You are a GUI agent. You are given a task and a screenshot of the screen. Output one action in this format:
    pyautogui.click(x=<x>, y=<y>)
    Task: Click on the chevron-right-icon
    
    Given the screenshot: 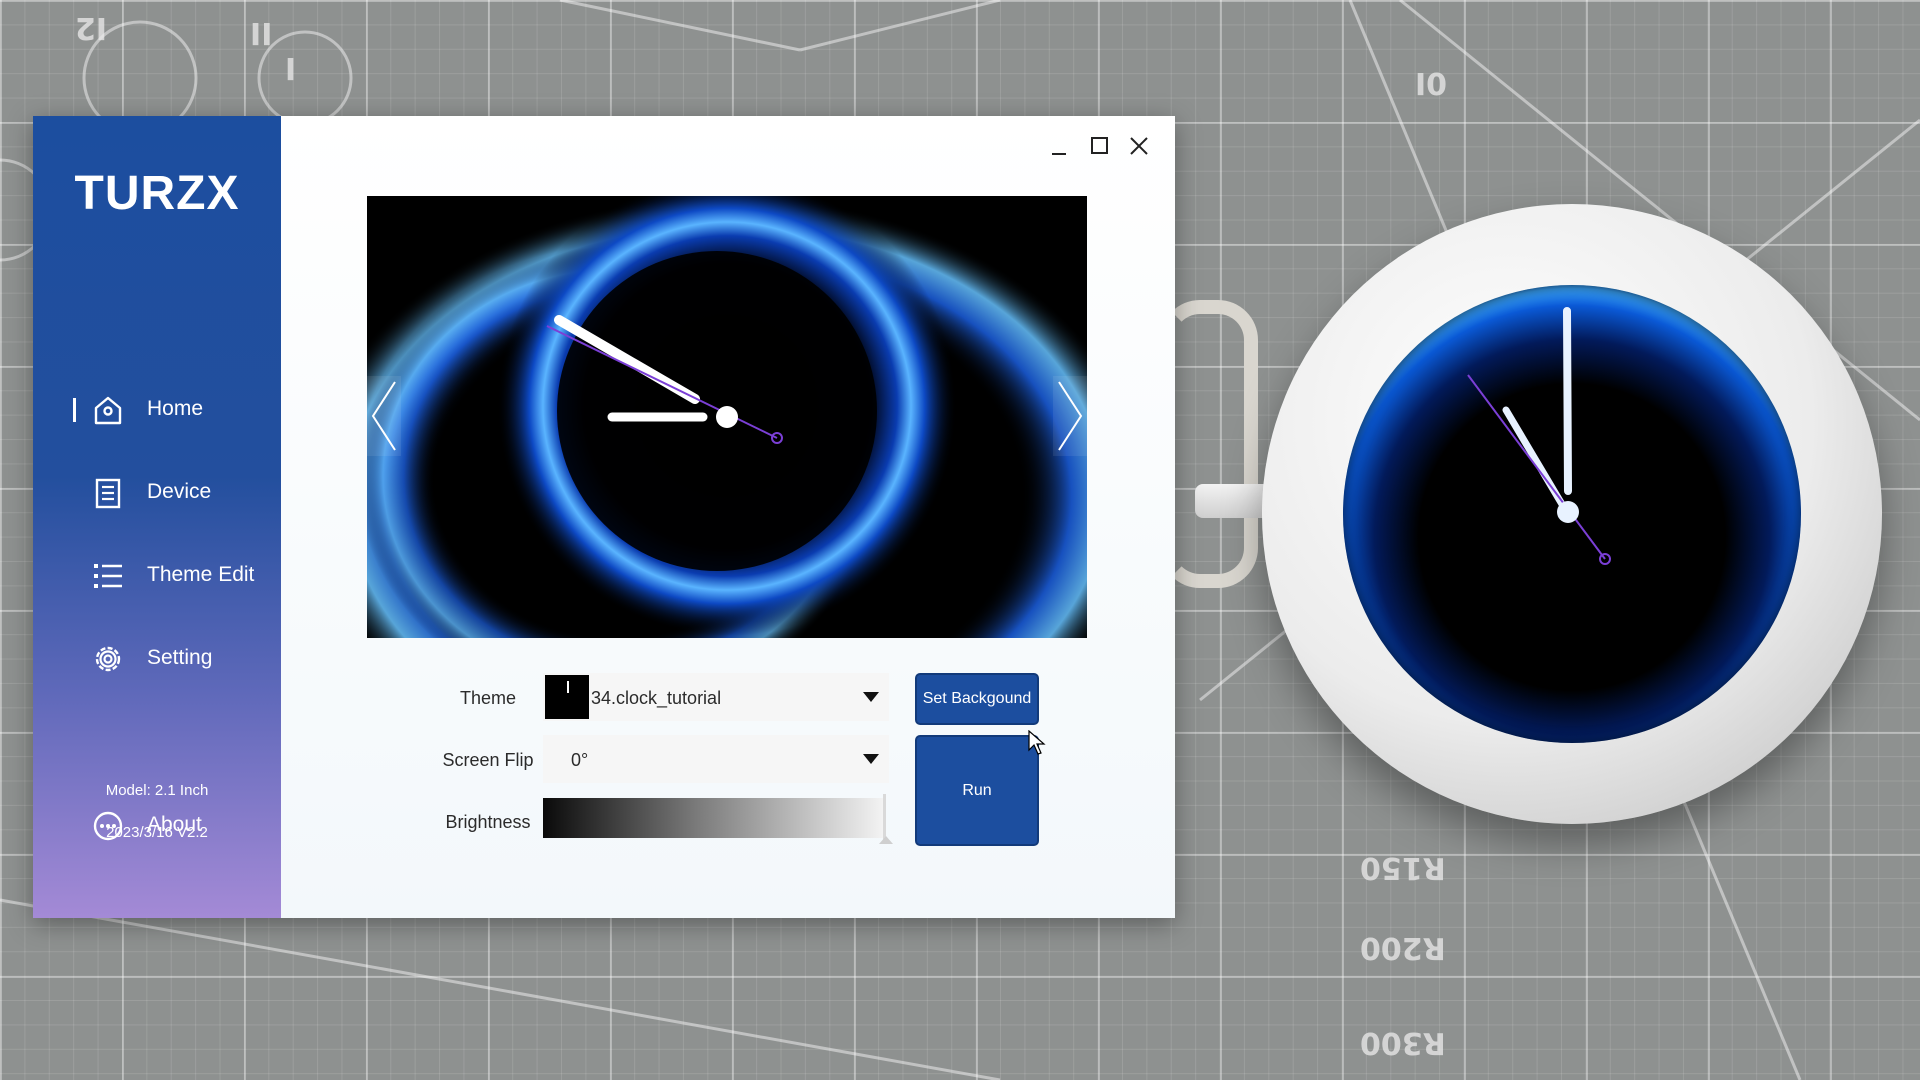 What is the action you would take?
    pyautogui.click(x=1070, y=416)
    